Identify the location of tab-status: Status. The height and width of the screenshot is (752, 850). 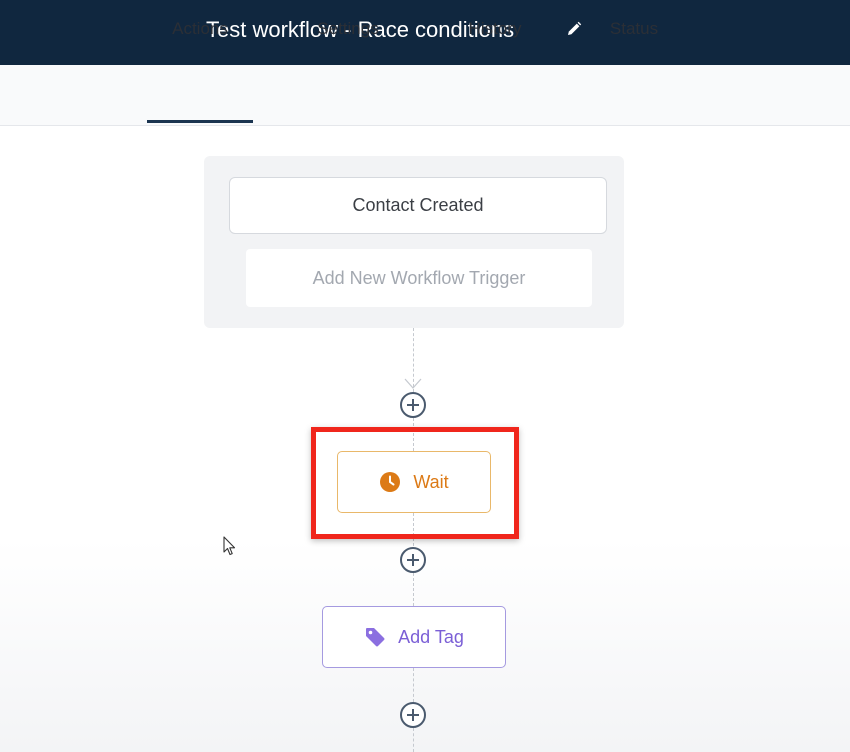
(634, 29).